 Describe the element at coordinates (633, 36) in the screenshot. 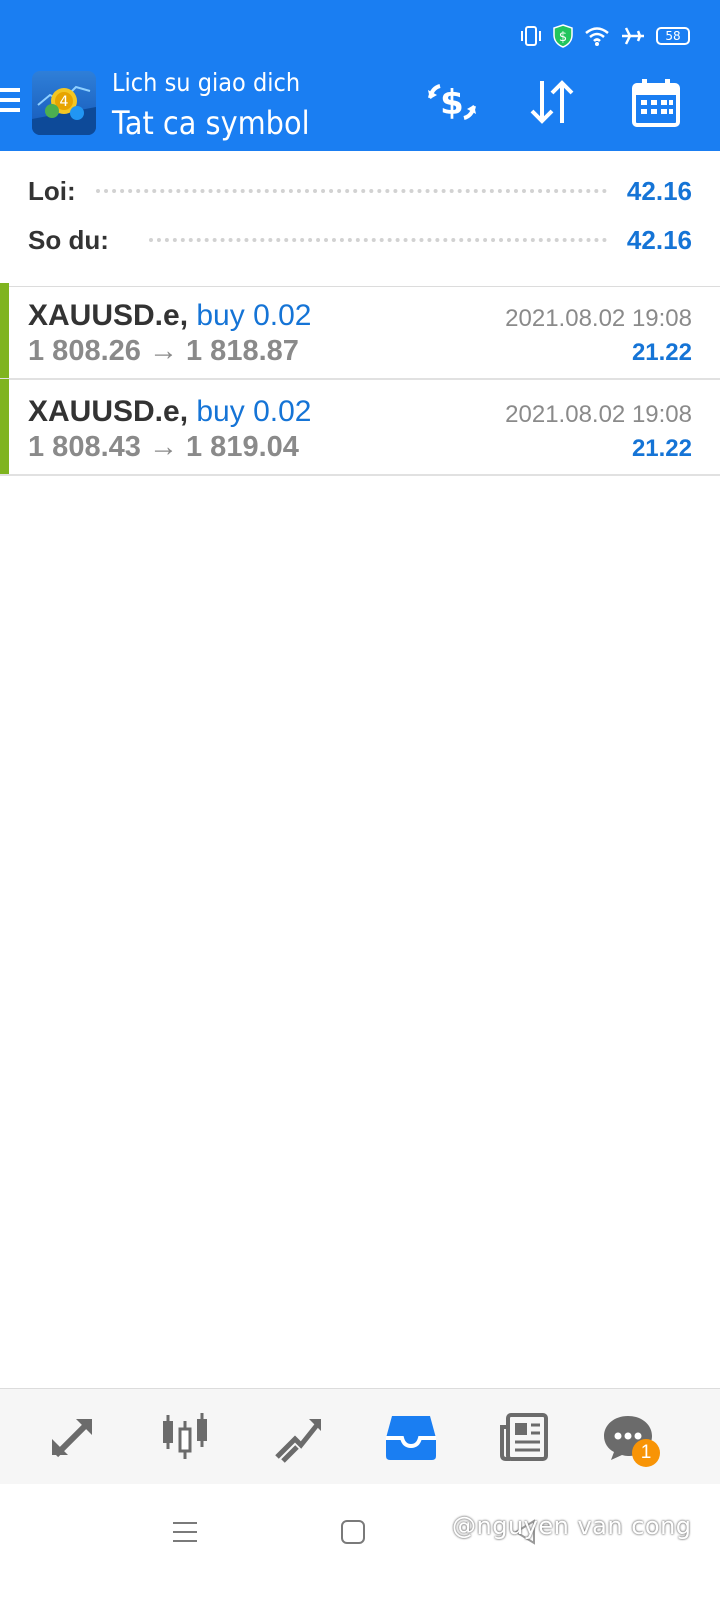

I see `airplane-icon` at that location.